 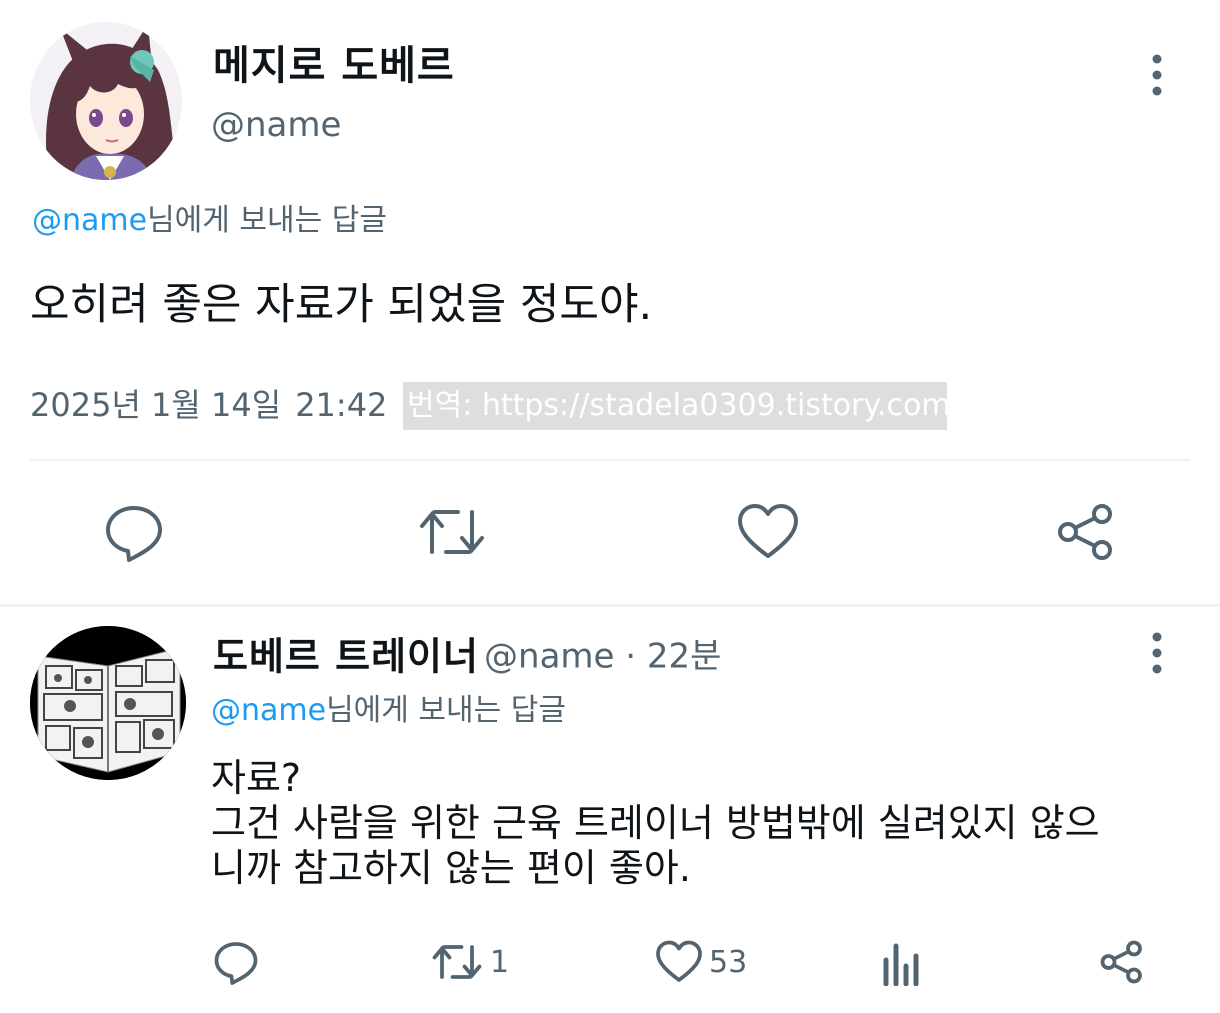 I want to click on reply-header: 도베르 트레이너 @name · 22분, so click(x=467, y=656).